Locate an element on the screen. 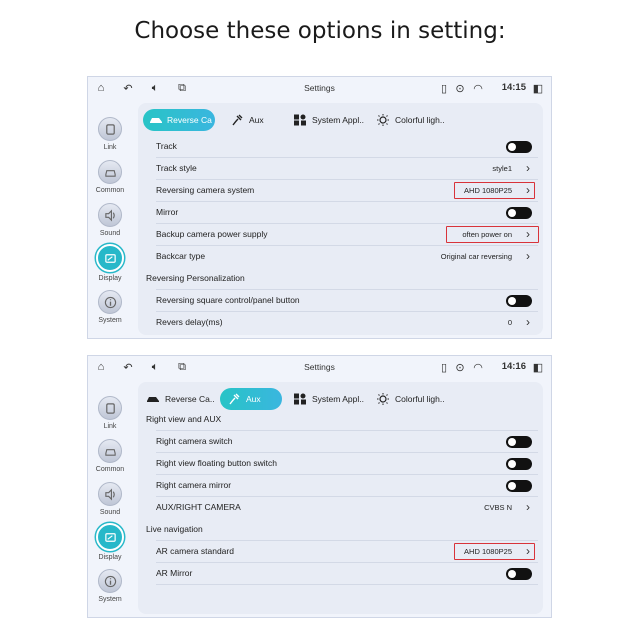 The image size is (640, 640). speaker-icon is located at coordinates (110, 215).